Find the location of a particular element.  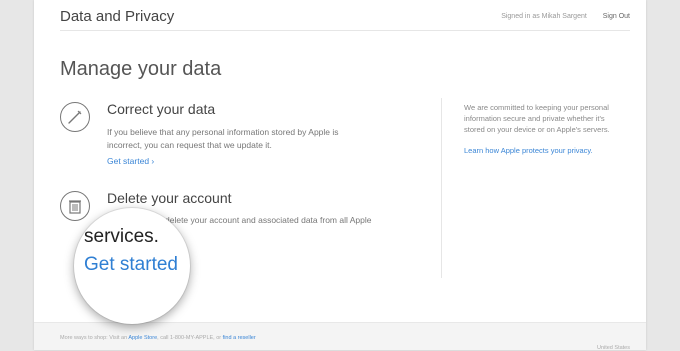

trash-icon is located at coordinates (75, 206).